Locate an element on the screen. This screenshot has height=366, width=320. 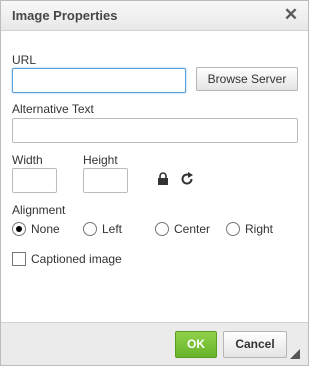
width-label: Width is located at coordinates (27, 160).